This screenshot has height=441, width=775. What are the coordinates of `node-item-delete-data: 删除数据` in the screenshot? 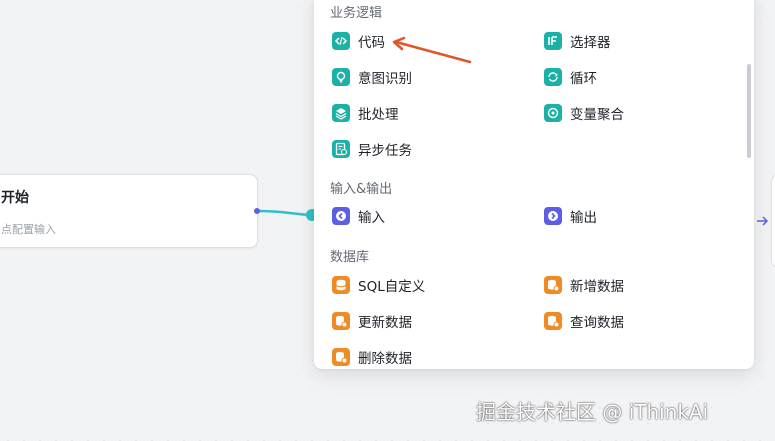 It's located at (372, 357).